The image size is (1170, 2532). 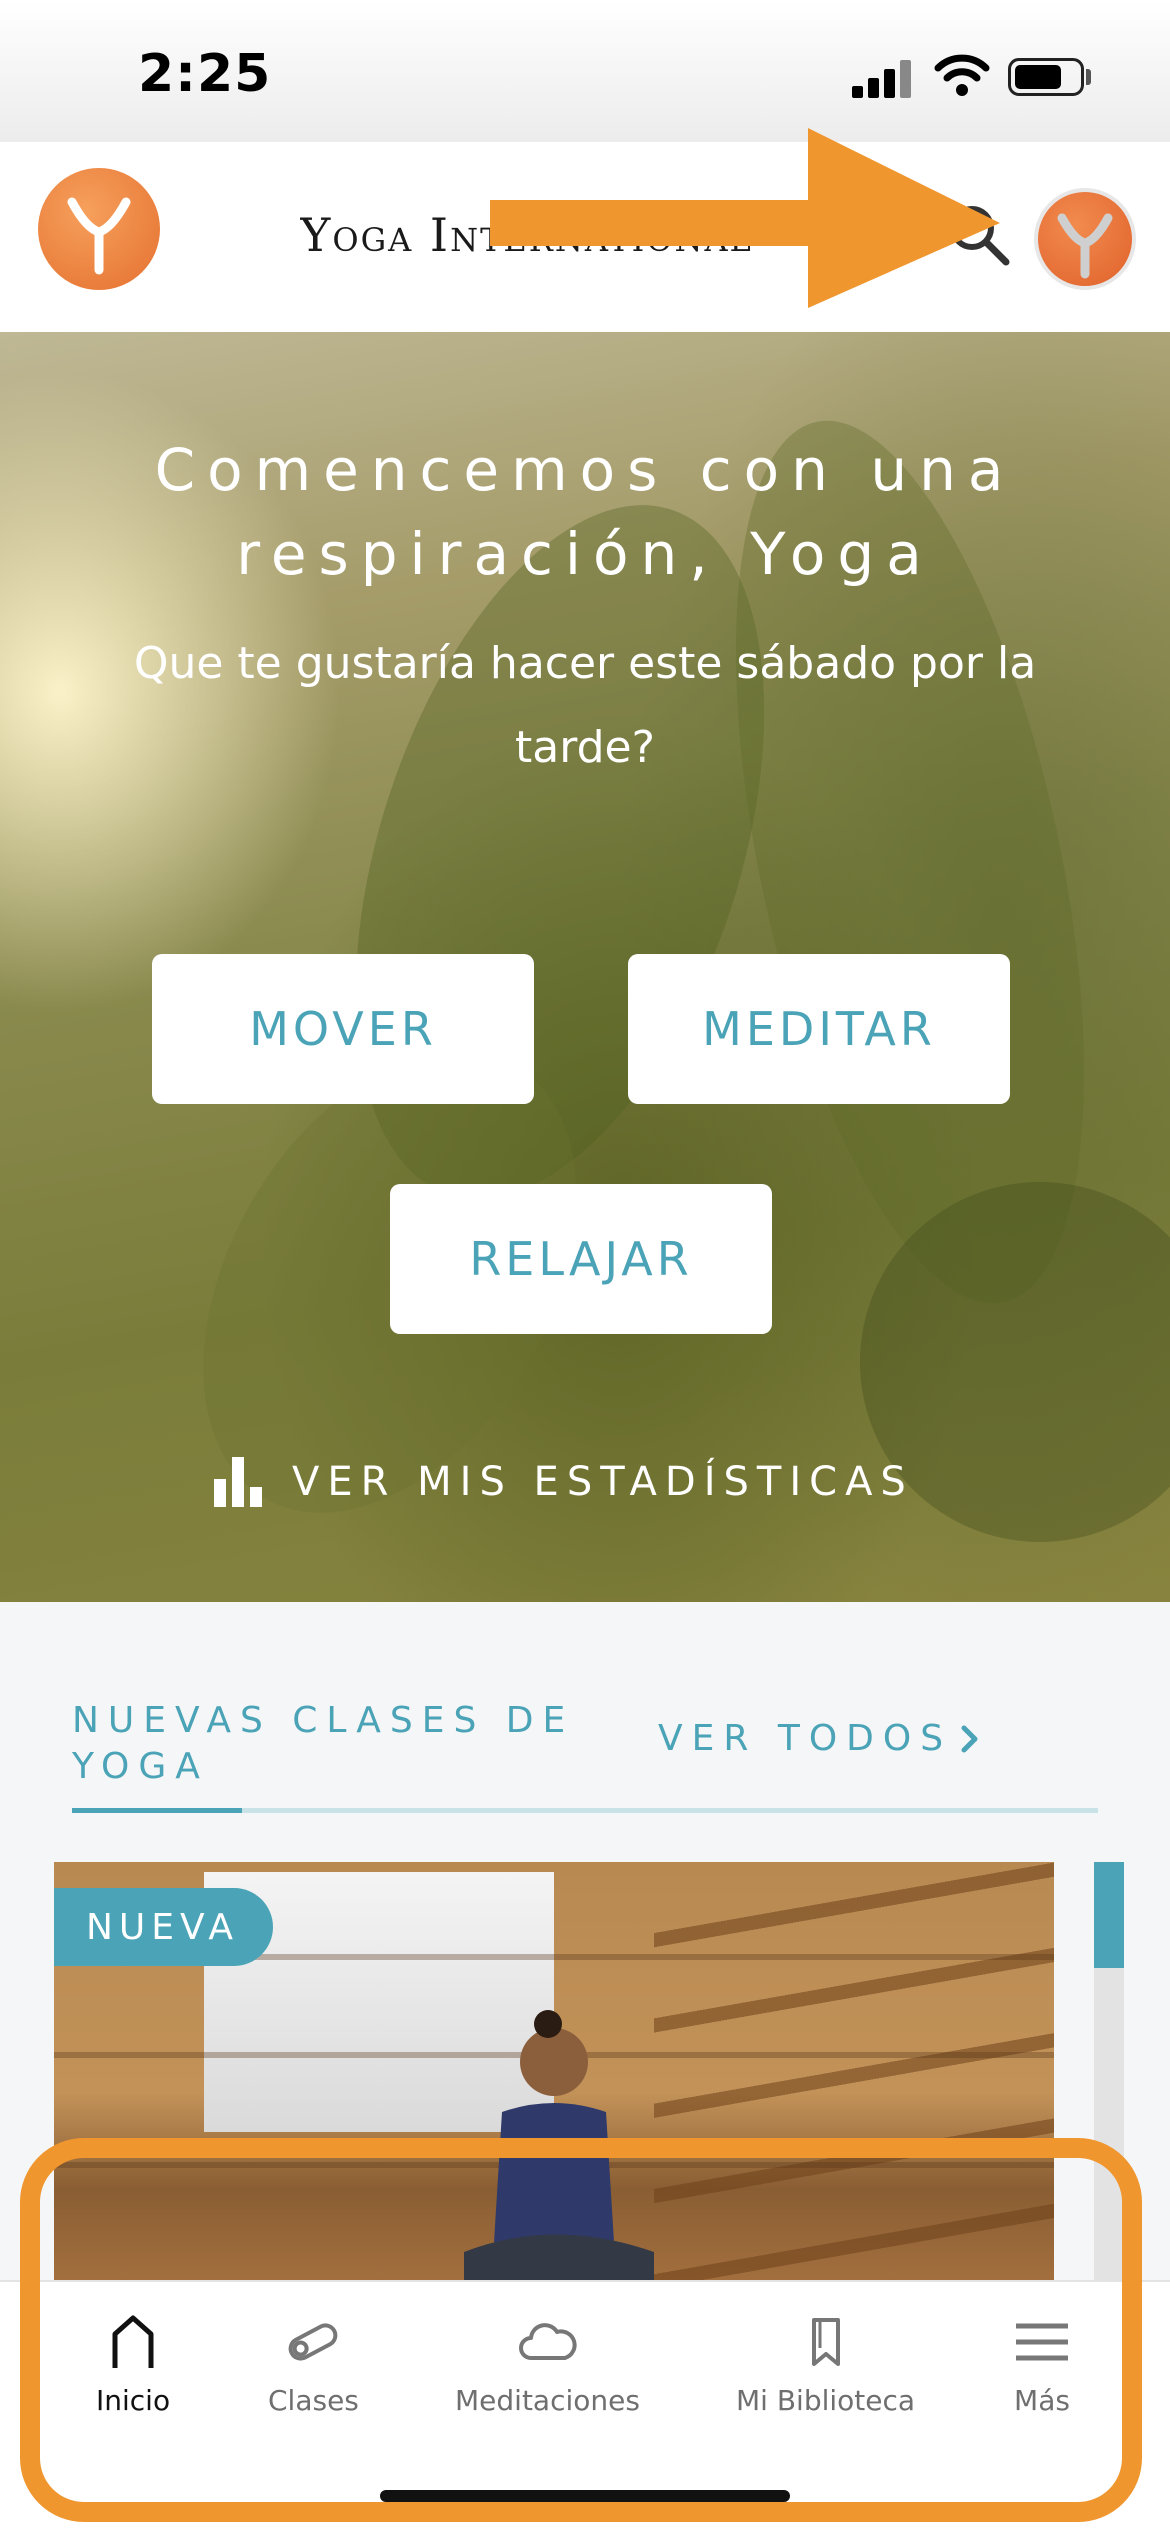 What do you see at coordinates (969, 1738) in the screenshot?
I see `chevron-right-icon` at bounding box center [969, 1738].